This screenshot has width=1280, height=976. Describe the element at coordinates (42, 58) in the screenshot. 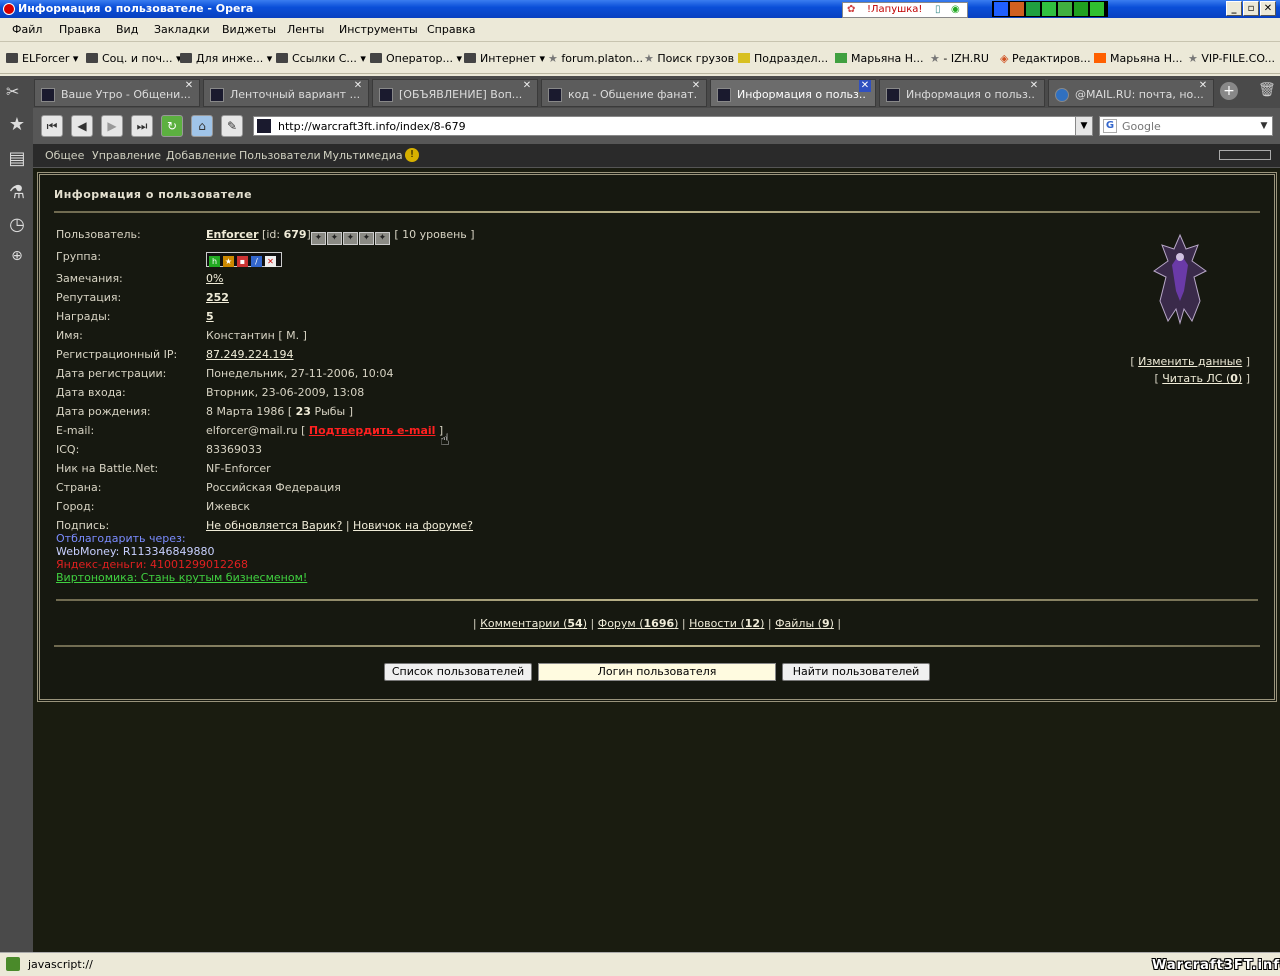

I see `bookmark-folder: ELForcer ▾` at that location.